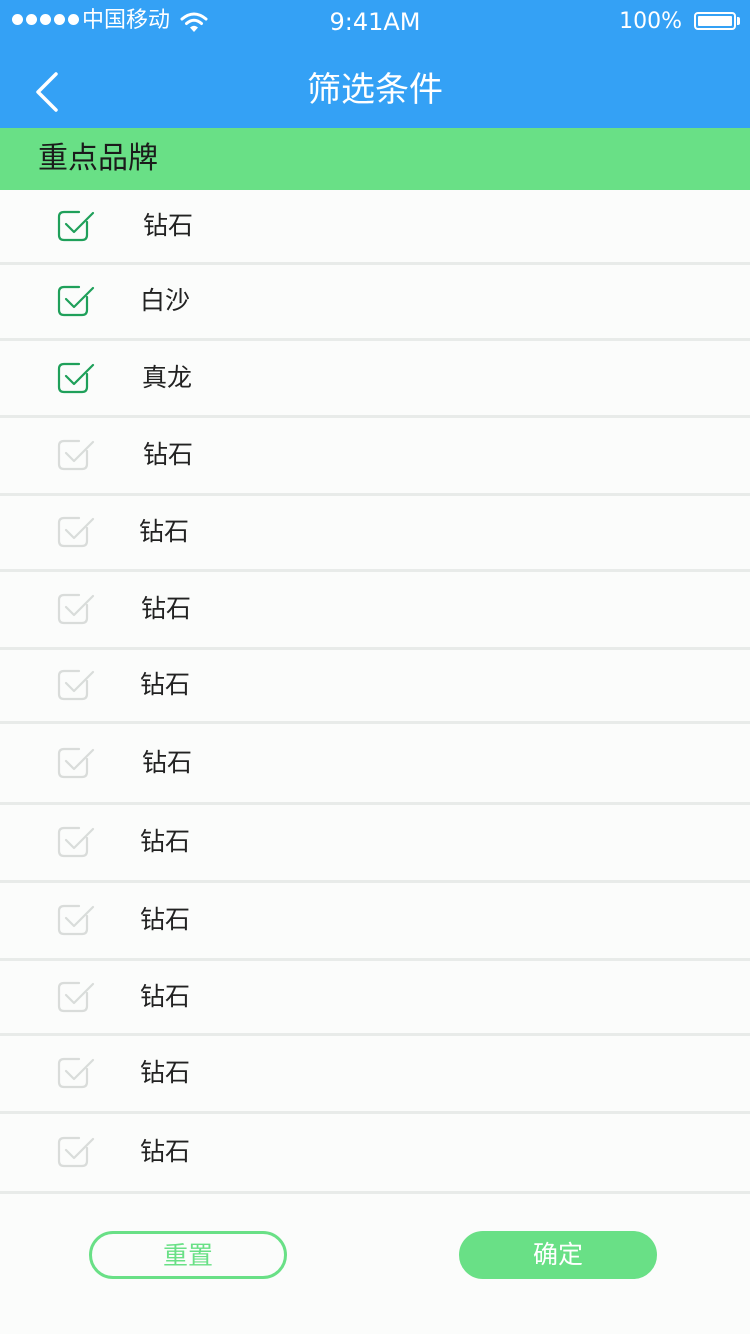 The width and height of the screenshot is (750, 1334). I want to click on reset-button: 重置, so click(188, 1255).